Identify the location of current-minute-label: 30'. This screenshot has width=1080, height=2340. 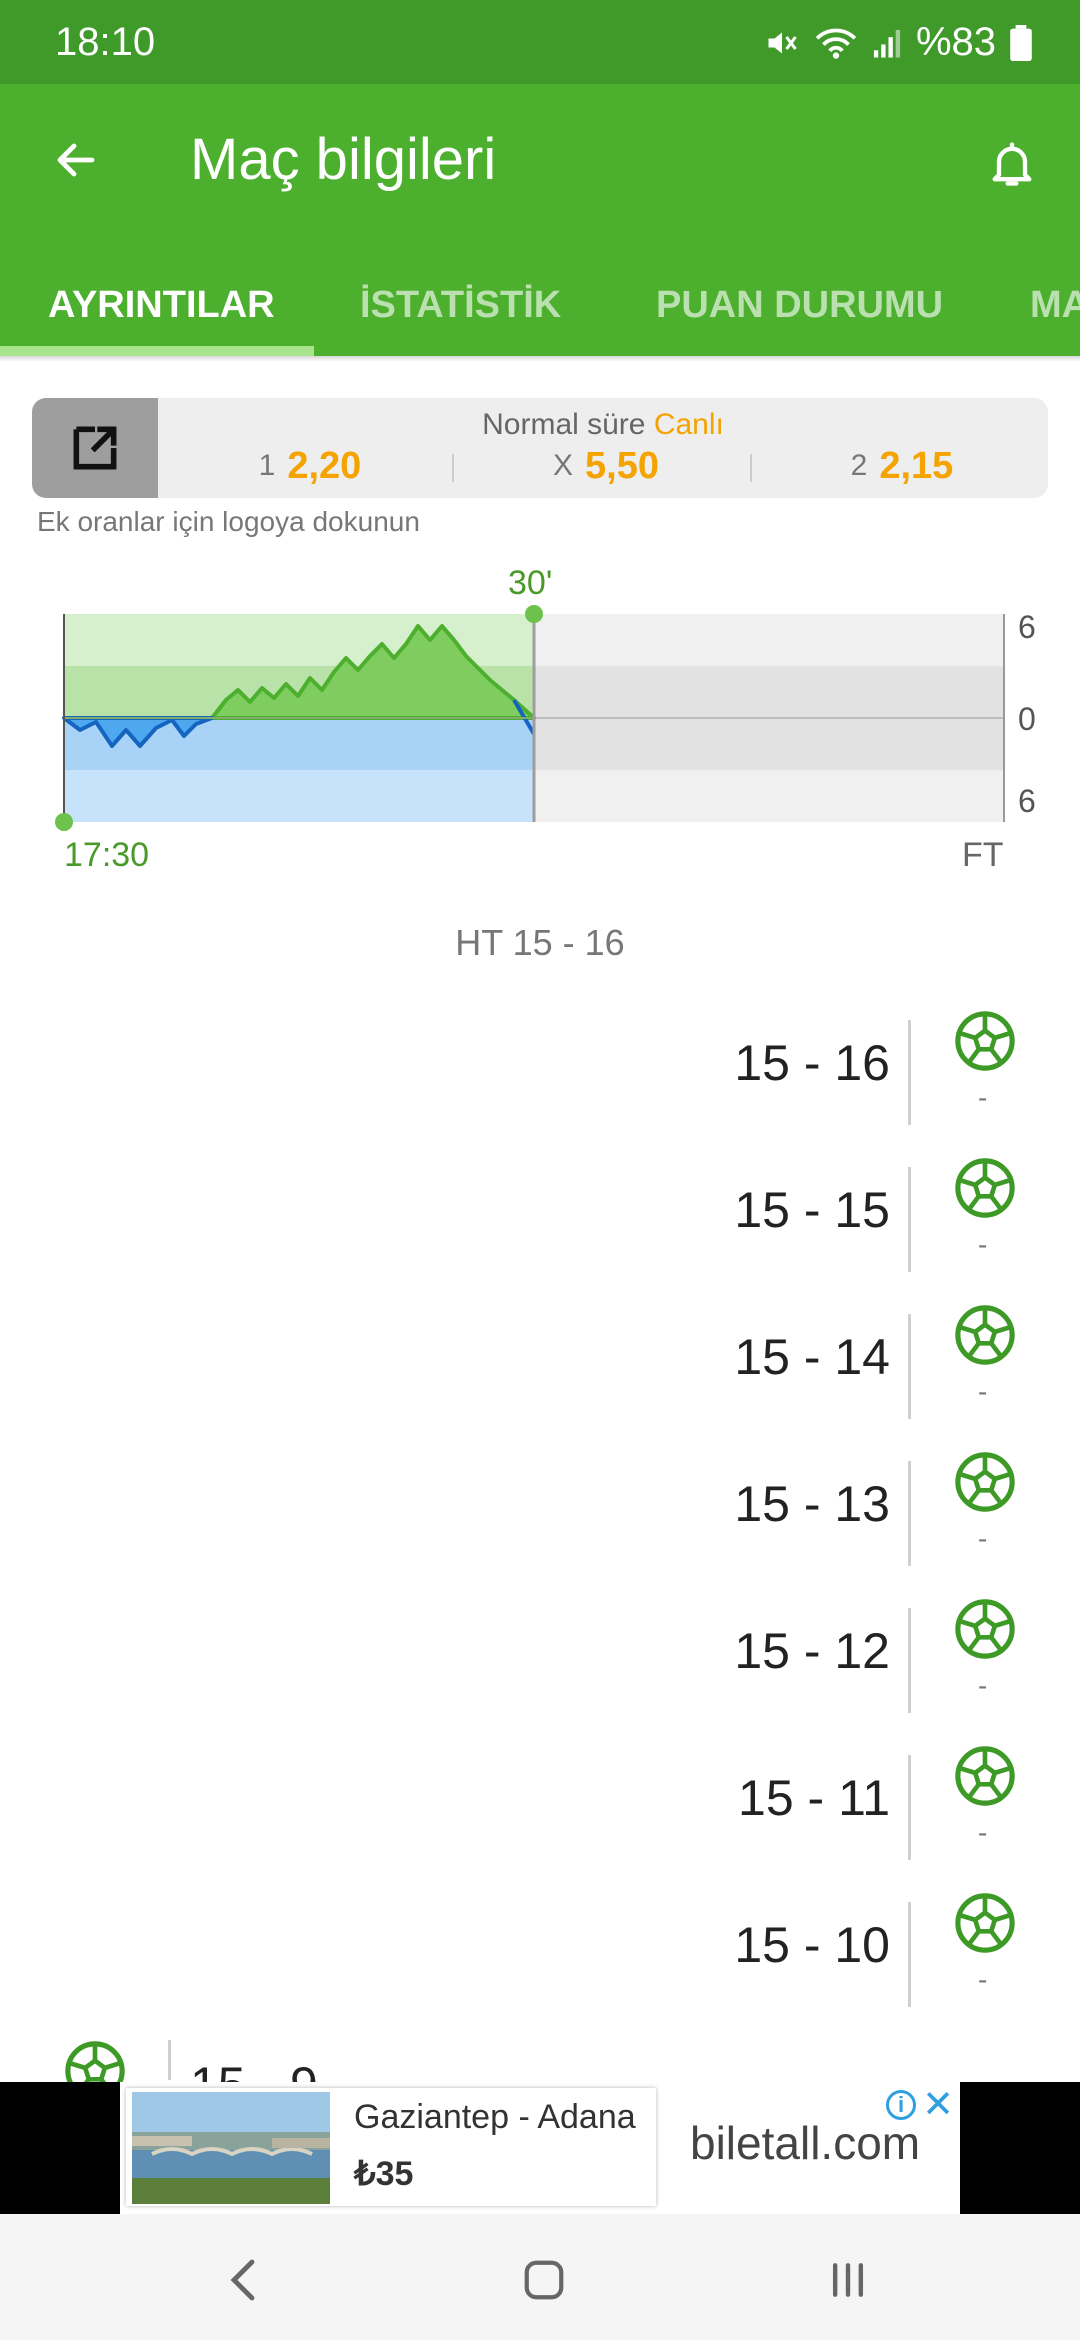
(530, 583).